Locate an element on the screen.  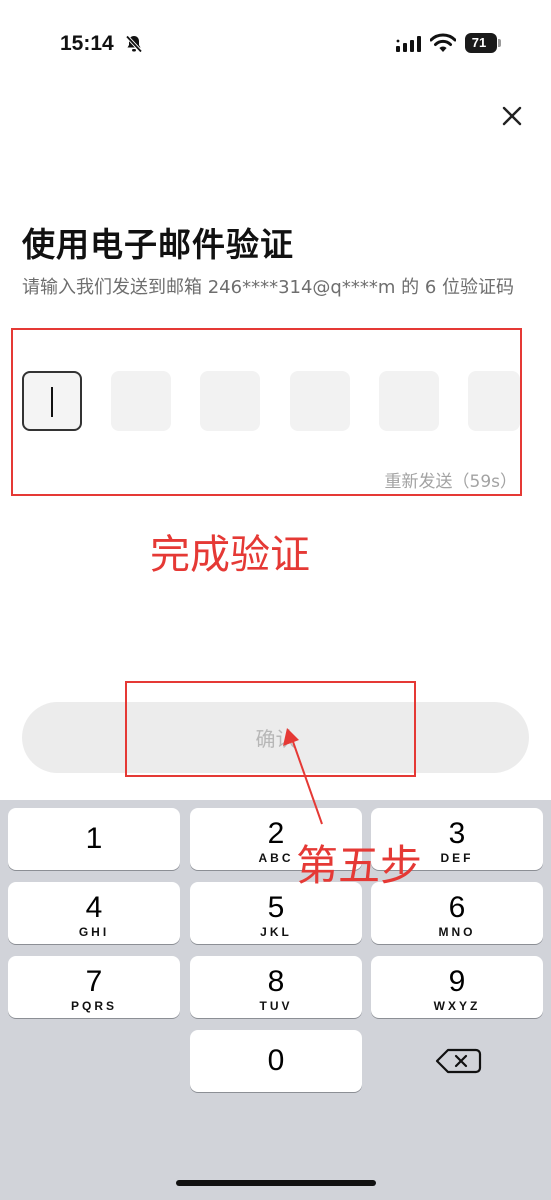
key-6-letters: MNO is located at coordinates (457, 932).